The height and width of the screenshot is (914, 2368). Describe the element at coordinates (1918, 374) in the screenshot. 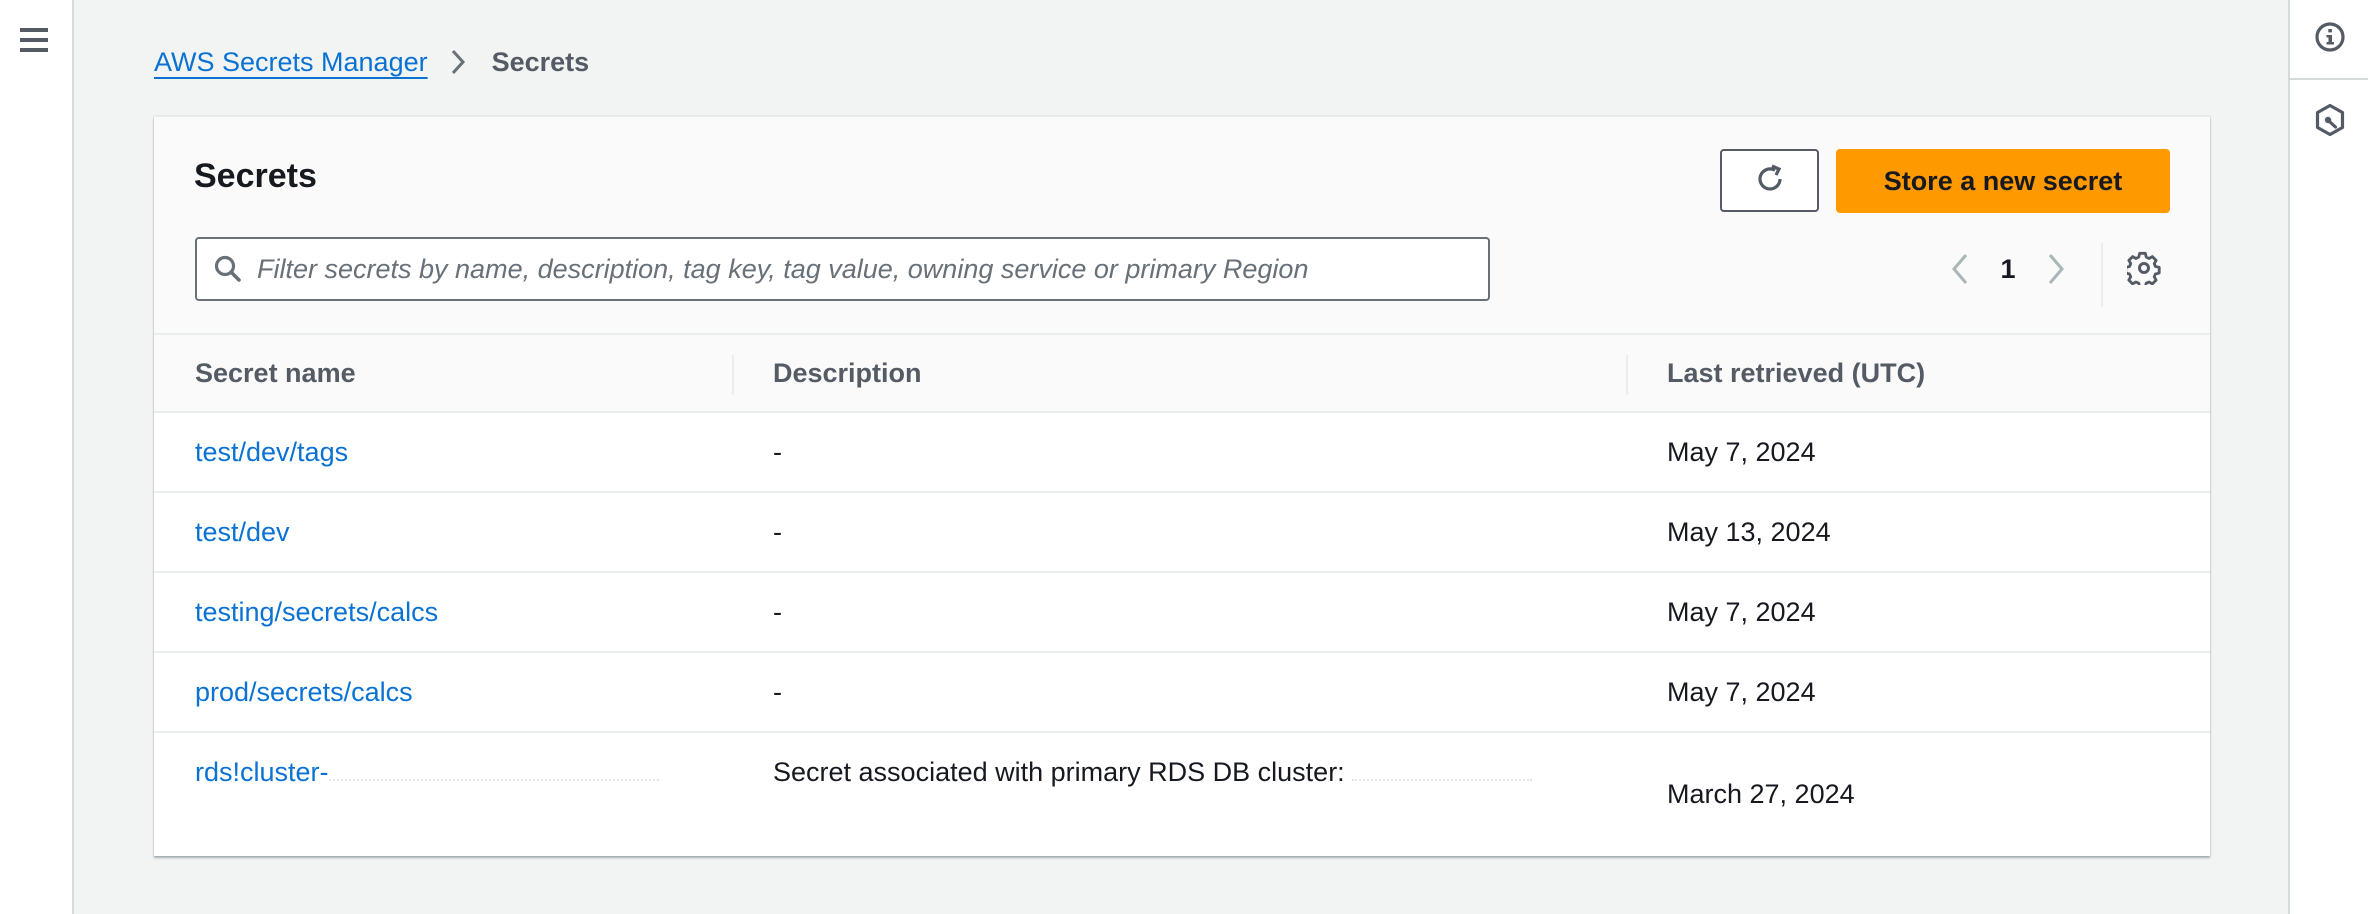

I see `column-header-last-retrieved: Last retrieved (UTC)` at that location.